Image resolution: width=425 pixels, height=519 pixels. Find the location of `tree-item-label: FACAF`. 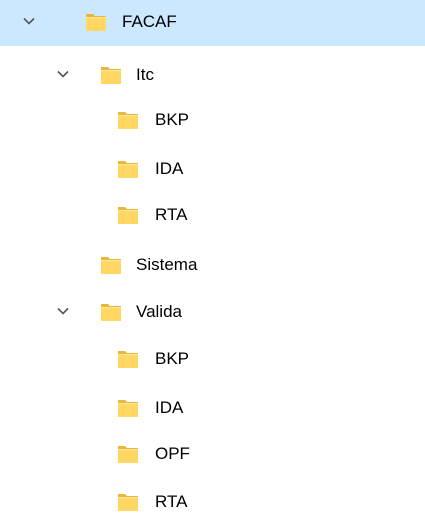

tree-item-label: FACAF is located at coordinates (149, 21).